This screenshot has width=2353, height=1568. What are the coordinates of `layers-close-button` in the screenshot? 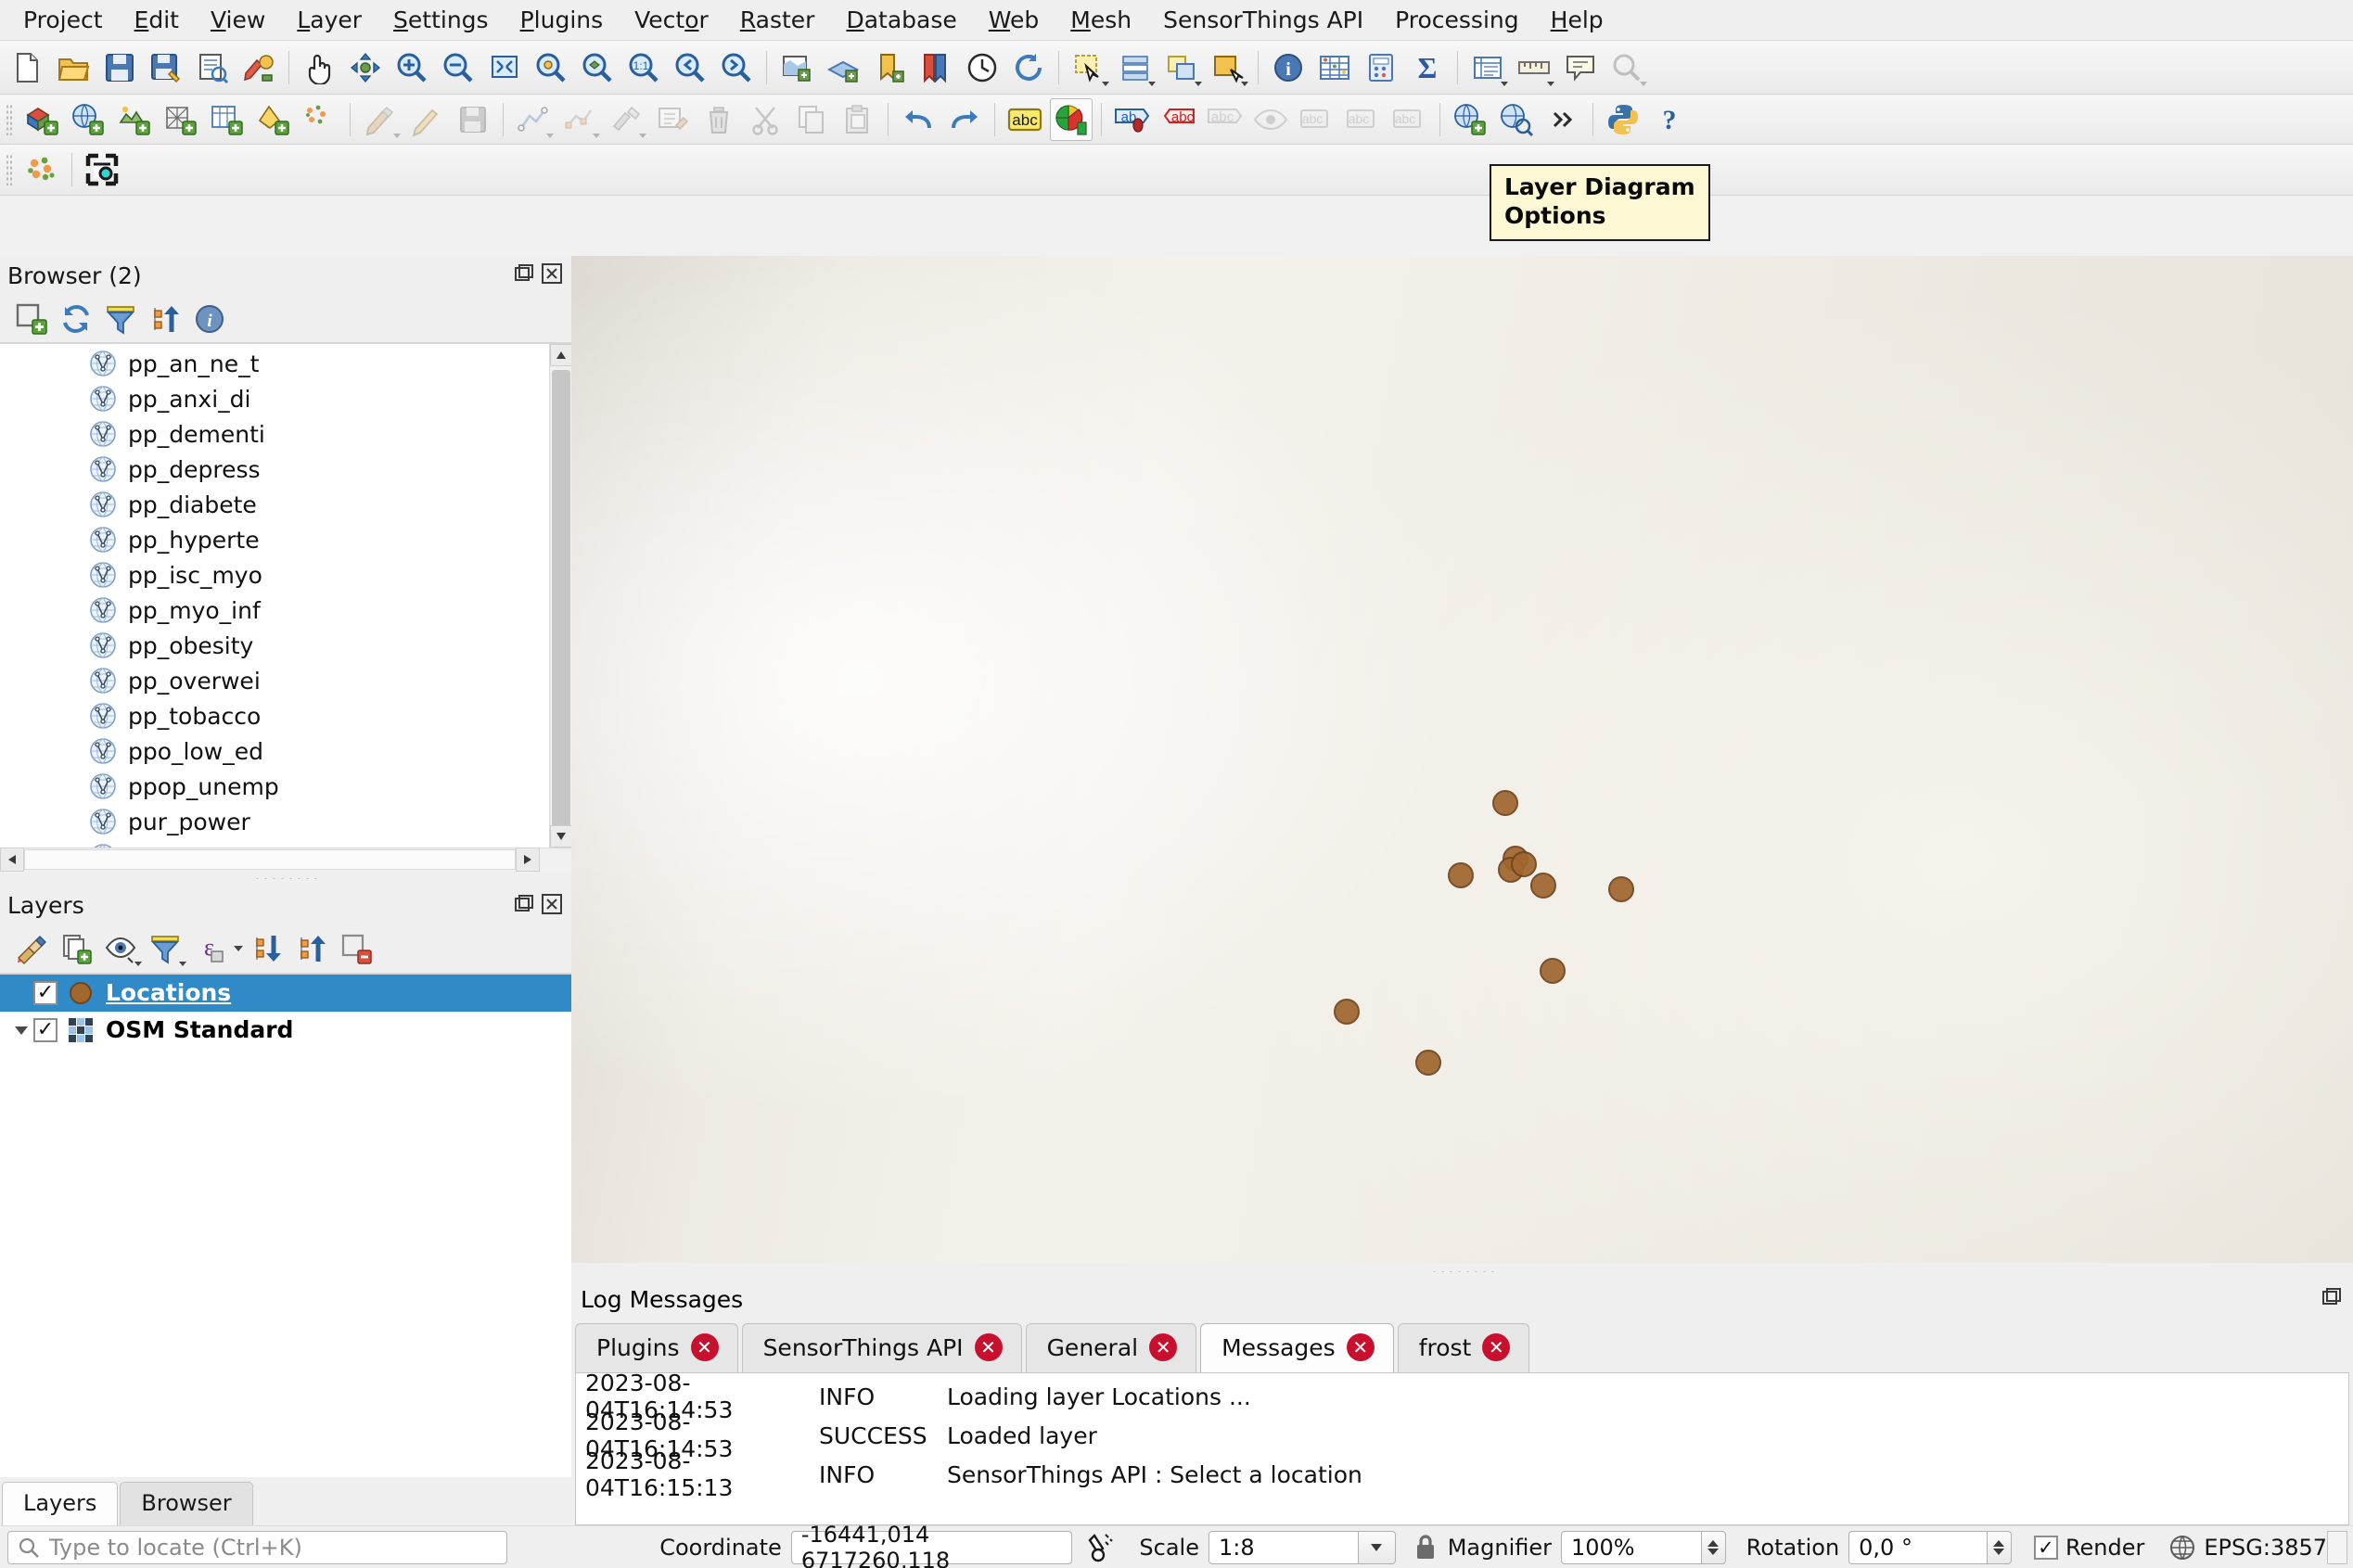 It's located at (554, 905).